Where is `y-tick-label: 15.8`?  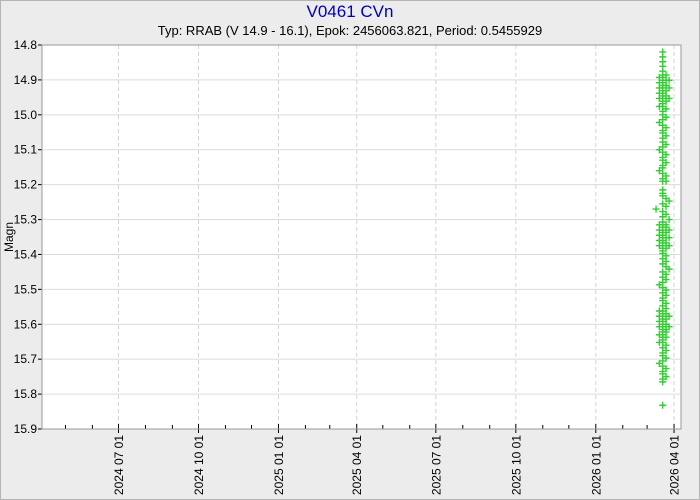
y-tick-label: 15.8 is located at coordinates (26, 394).